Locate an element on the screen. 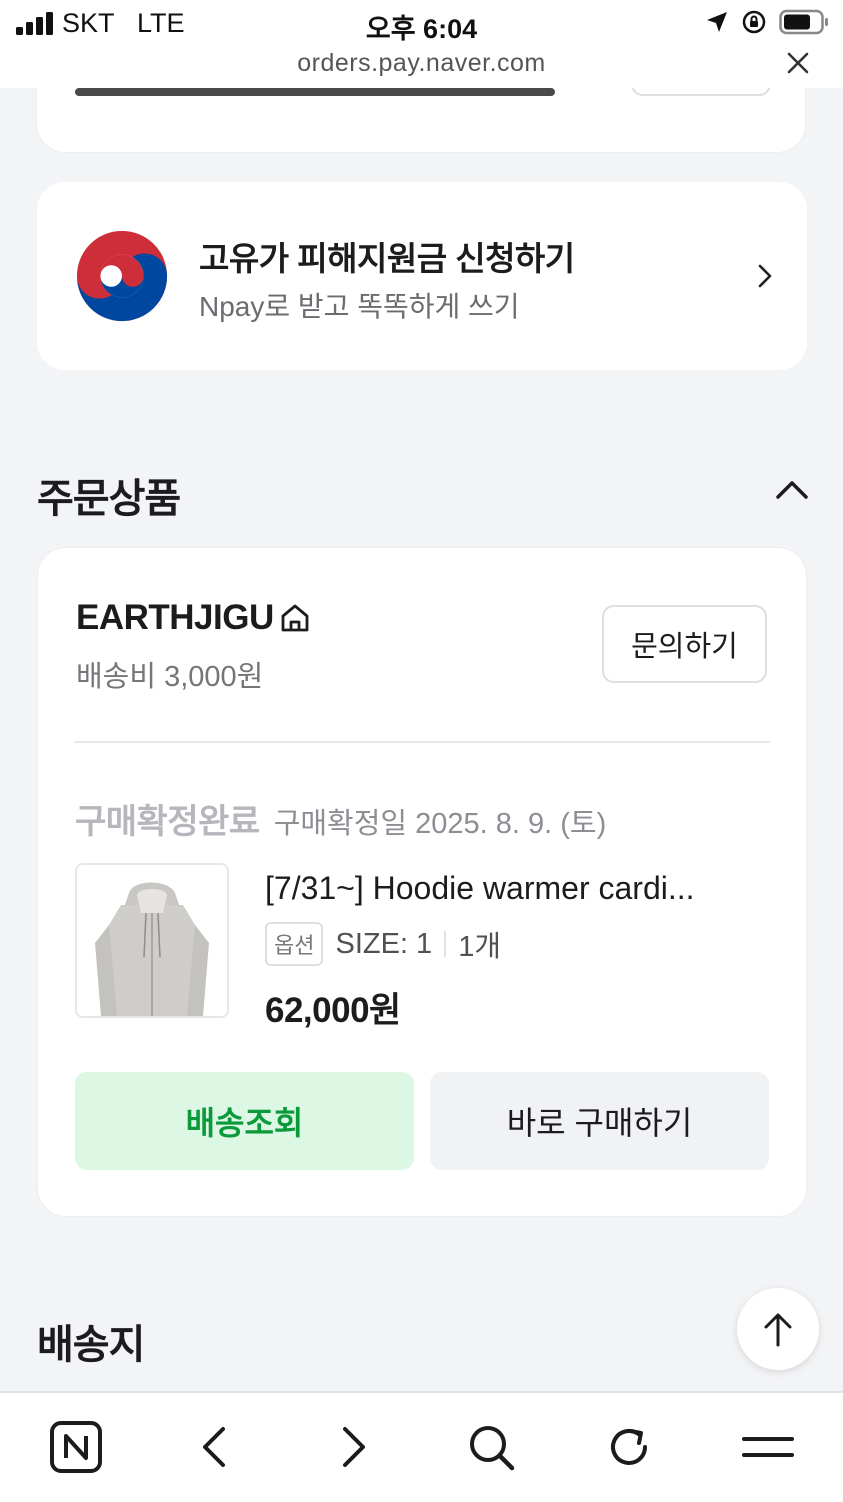 The image size is (843, 1502). support-fund-banner: 고유가 피해지원금 신청하기 Npay로 받고 똑똑하게 쓰기 is located at coordinates (422, 276).